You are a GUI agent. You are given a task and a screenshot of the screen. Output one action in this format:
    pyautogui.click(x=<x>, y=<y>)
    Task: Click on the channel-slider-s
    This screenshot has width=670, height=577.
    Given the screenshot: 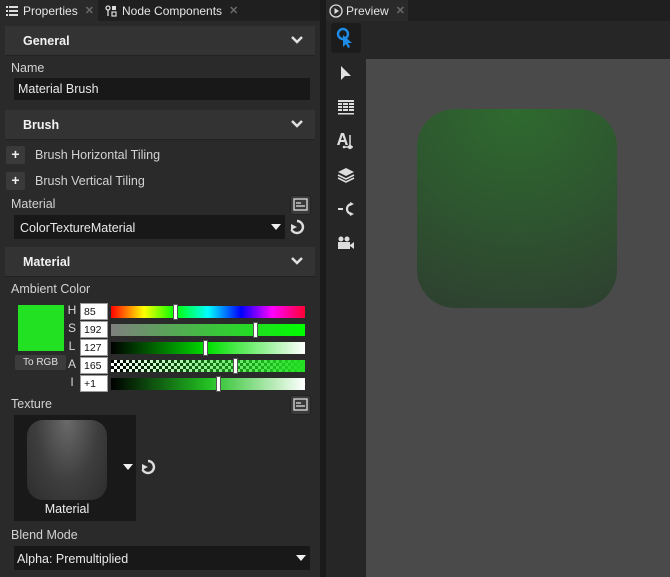 What is the action you would take?
    pyautogui.click(x=208, y=330)
    